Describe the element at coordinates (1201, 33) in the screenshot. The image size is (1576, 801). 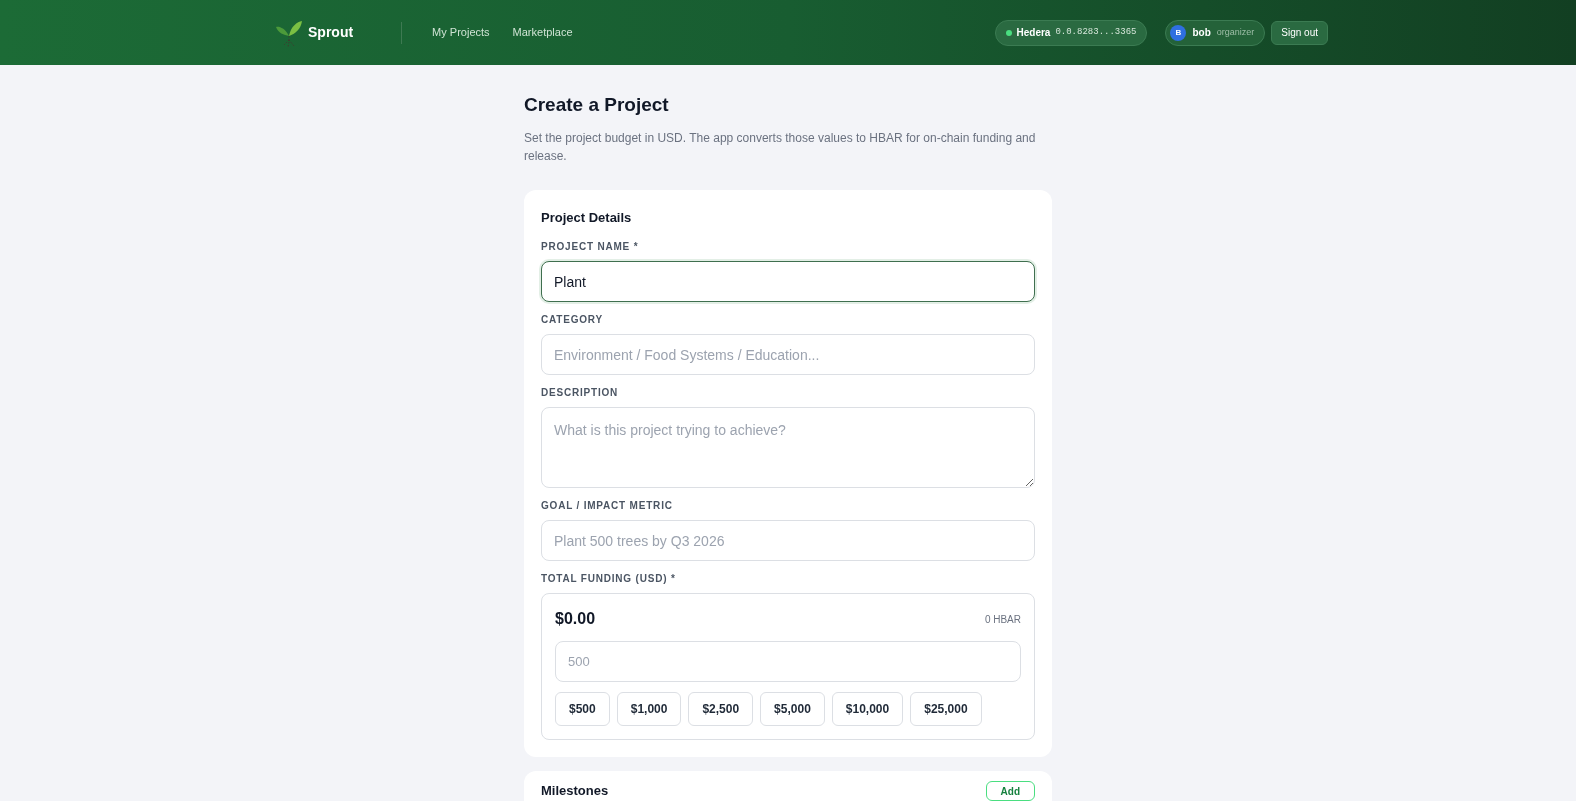
I see `user-name: bob` at that location.